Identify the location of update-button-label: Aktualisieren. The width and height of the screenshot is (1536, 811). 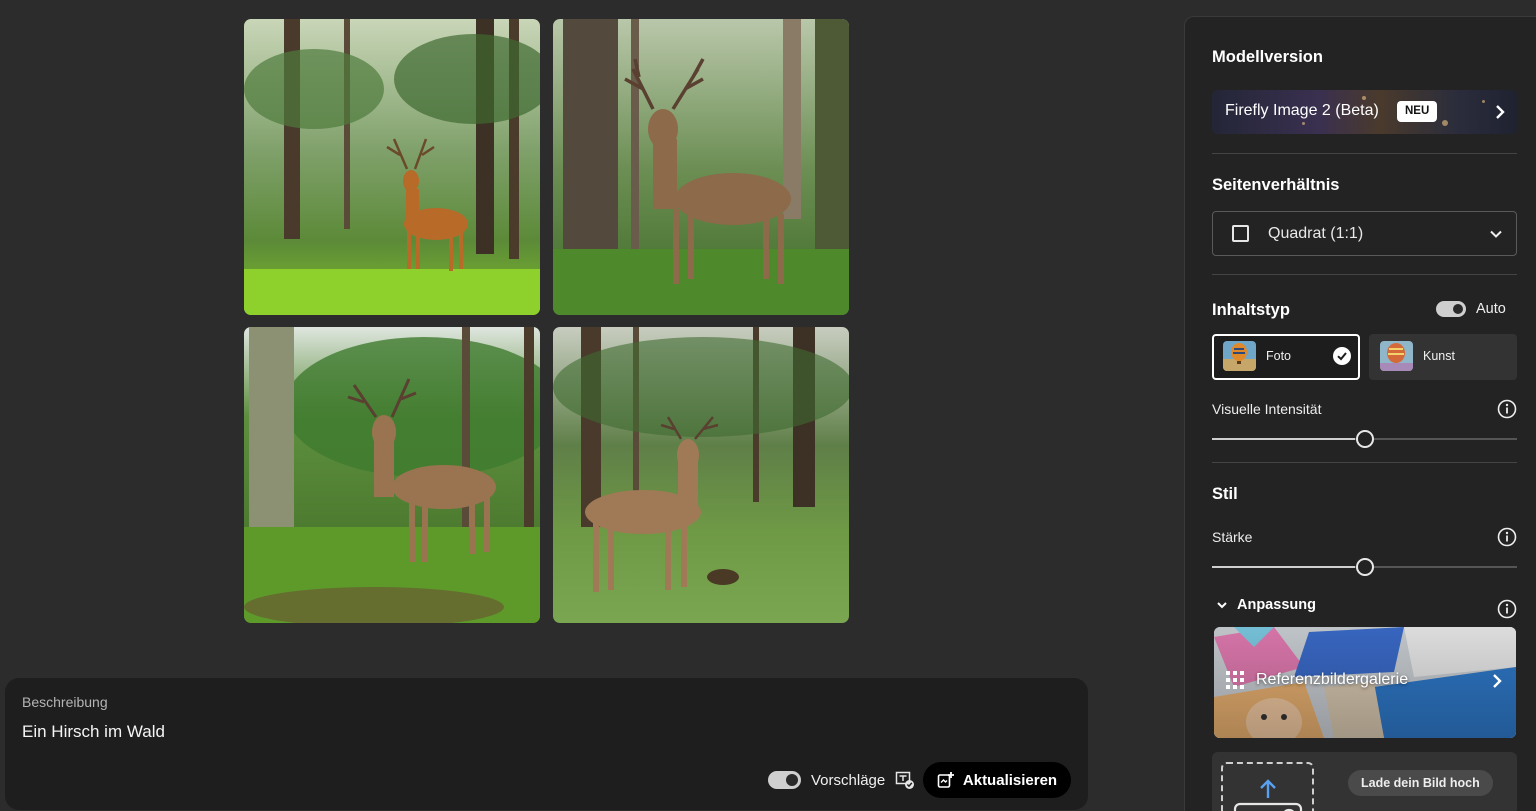
(1010, 780).